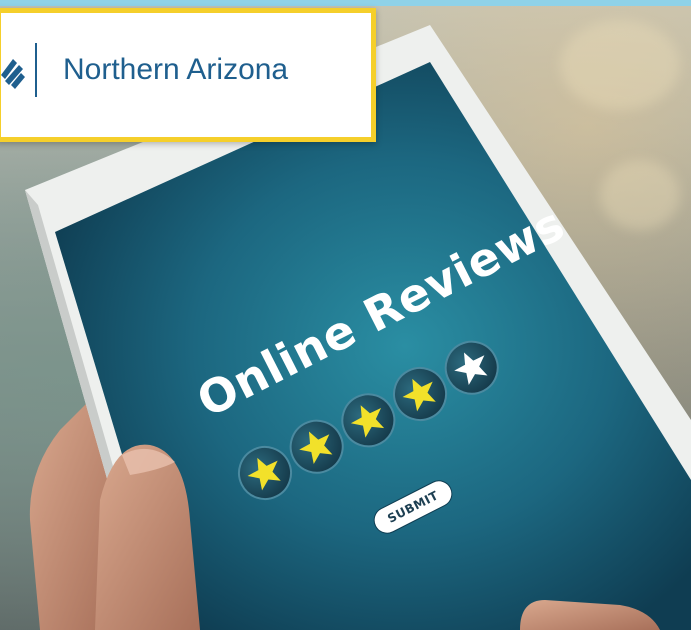  Describe the element at coordinates (176, 69) in the screenshot. I see `brand-name: Northern Arizona` at that location.